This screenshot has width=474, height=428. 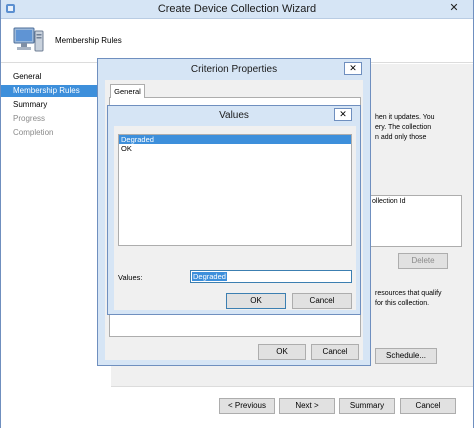 What do you see at coordinates (51, 91) in the screenshot?
I see `nav-item-membership-rules: Membership Rules` at bounding box center [51, 91].